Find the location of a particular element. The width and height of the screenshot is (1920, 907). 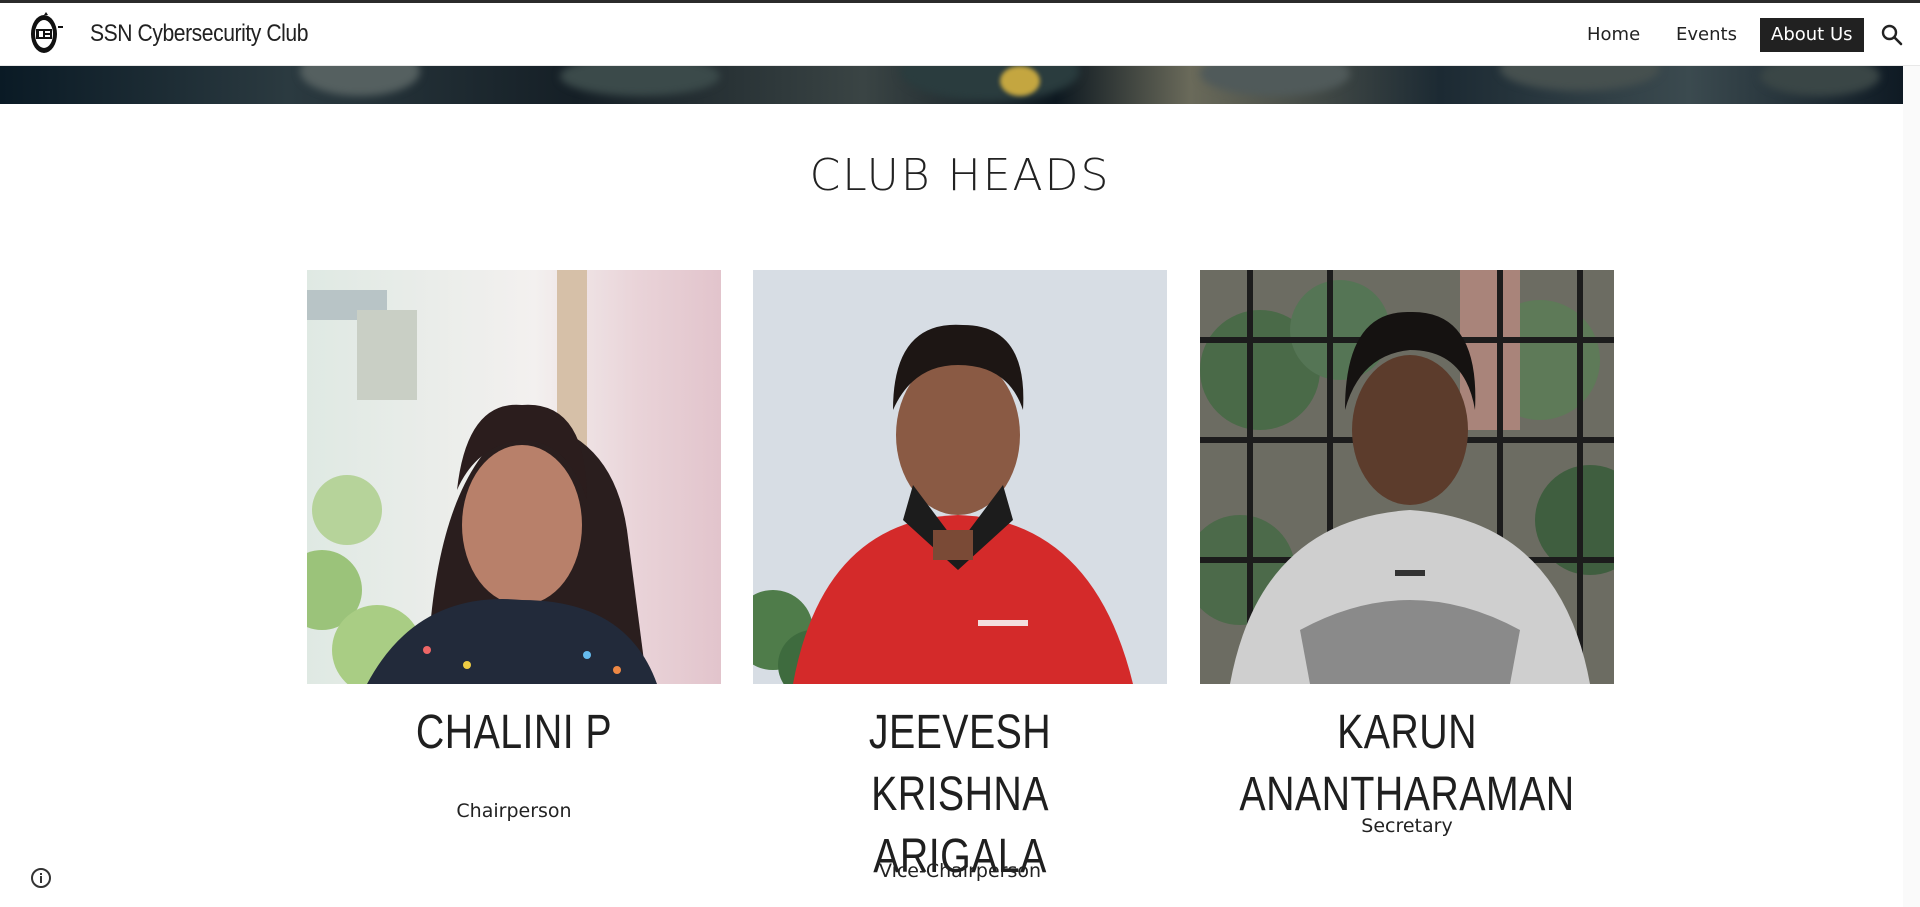

head-role: Secretary is located at coordinates (1407, 826).